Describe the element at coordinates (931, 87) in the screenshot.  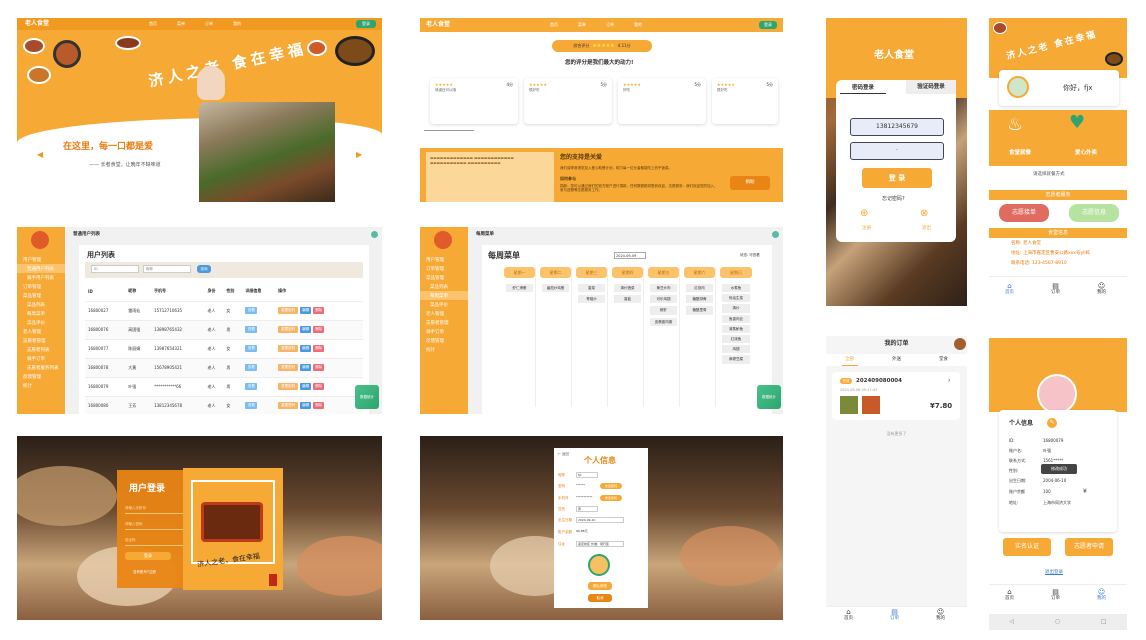
I see `tab-code-login: 验证码登录` at that location.